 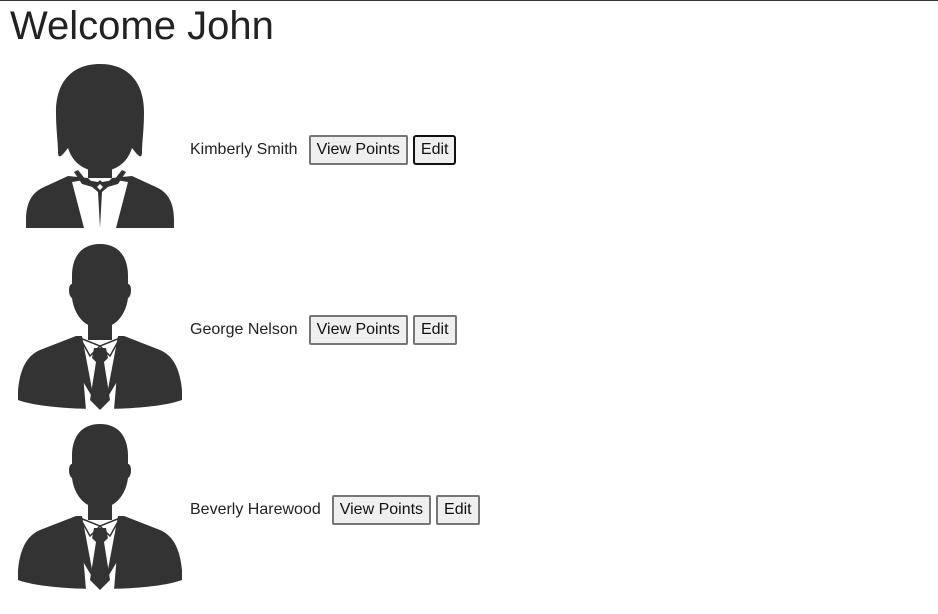 I want to click on user-name: George Nelson, so click(x=244, y=329).